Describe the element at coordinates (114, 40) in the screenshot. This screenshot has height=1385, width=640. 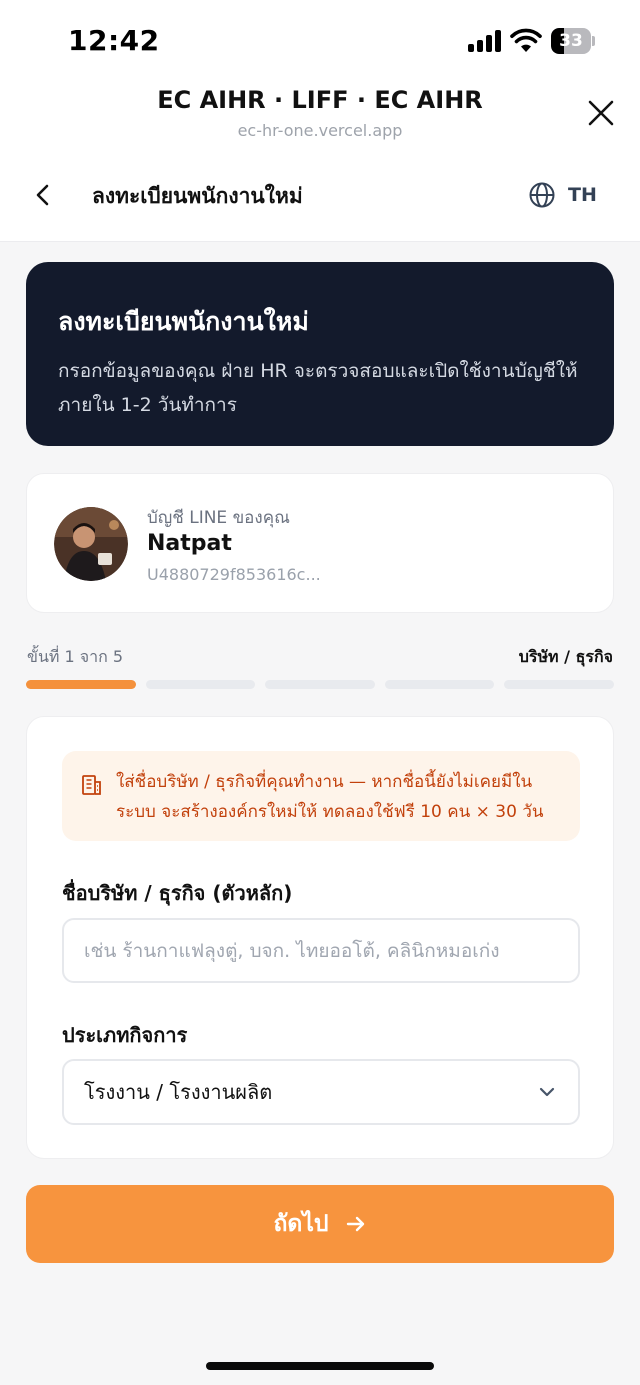
I see `status-time: 12:42` at that location.